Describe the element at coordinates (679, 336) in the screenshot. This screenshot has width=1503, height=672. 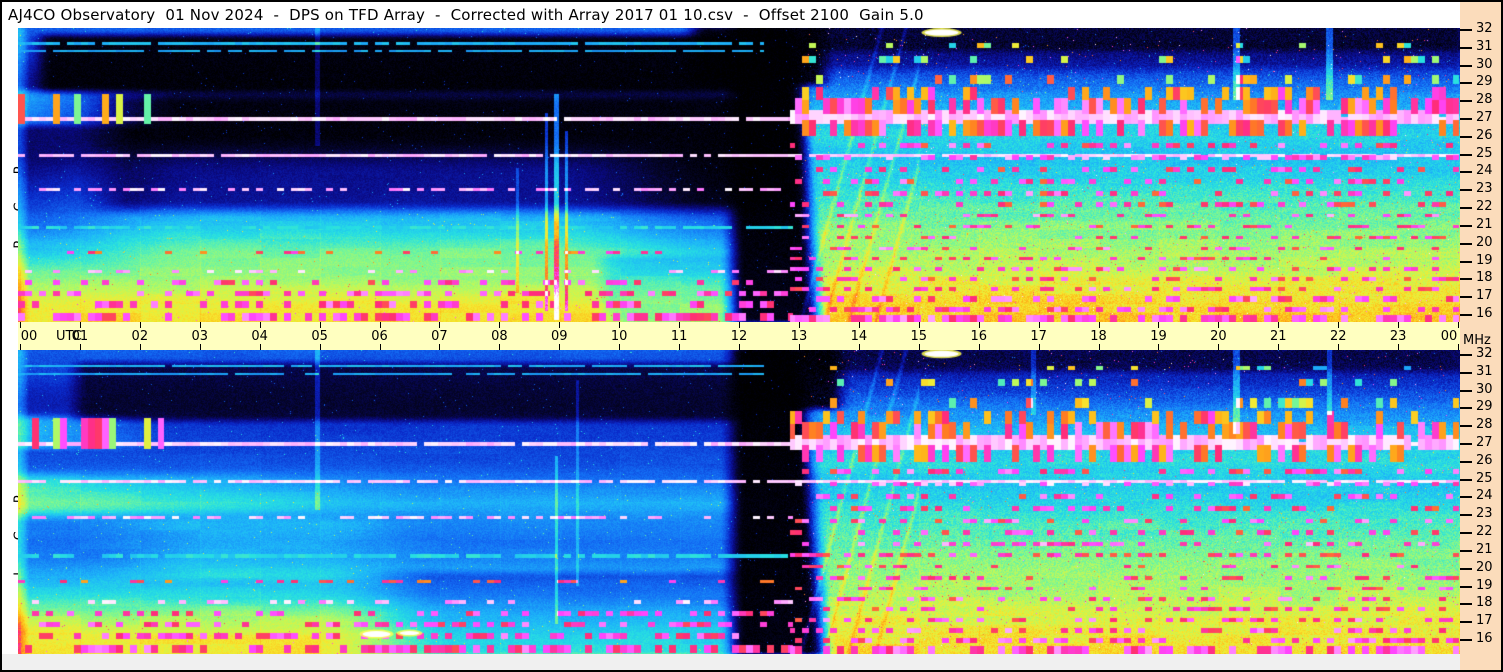
I see `time-tick-label: 11` at that location.